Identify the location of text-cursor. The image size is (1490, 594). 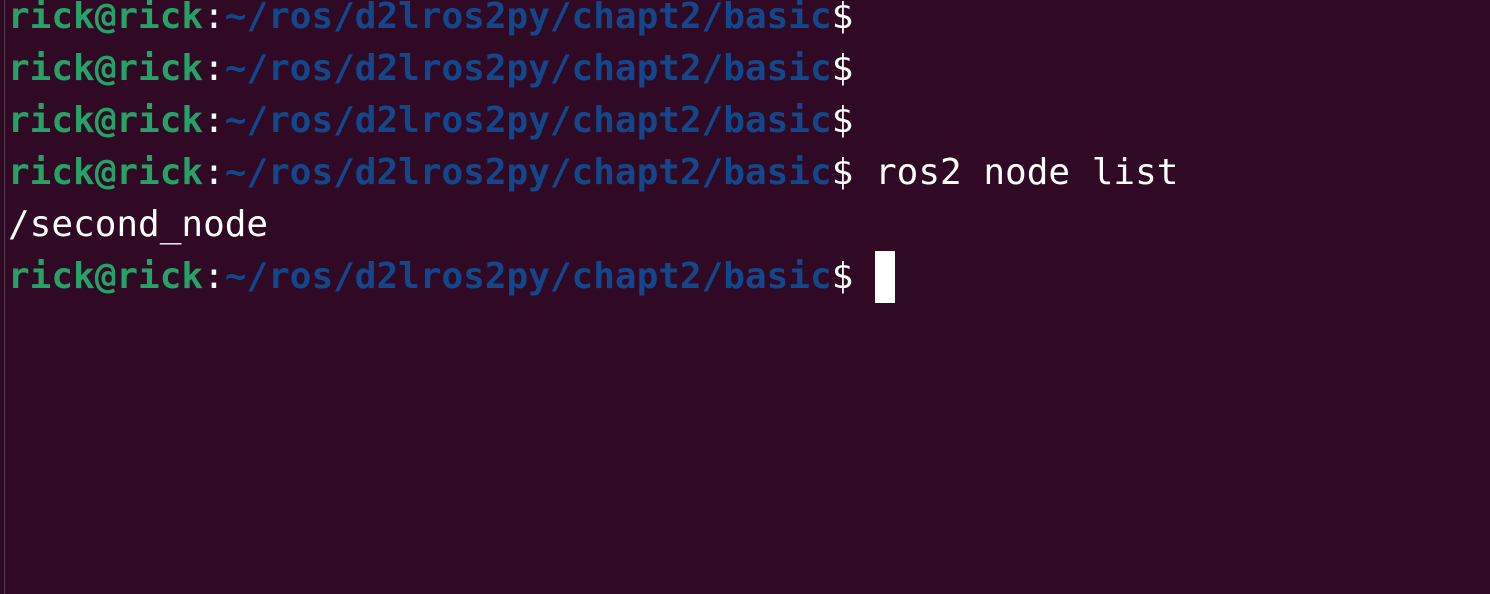
(885, 277).